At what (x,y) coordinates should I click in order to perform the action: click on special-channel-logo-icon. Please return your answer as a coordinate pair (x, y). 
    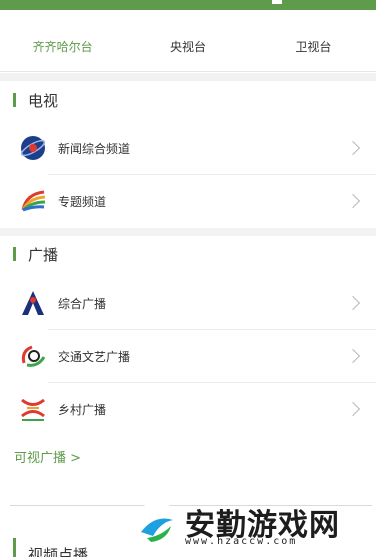
    Looking at the image, I should click on (33, 201).